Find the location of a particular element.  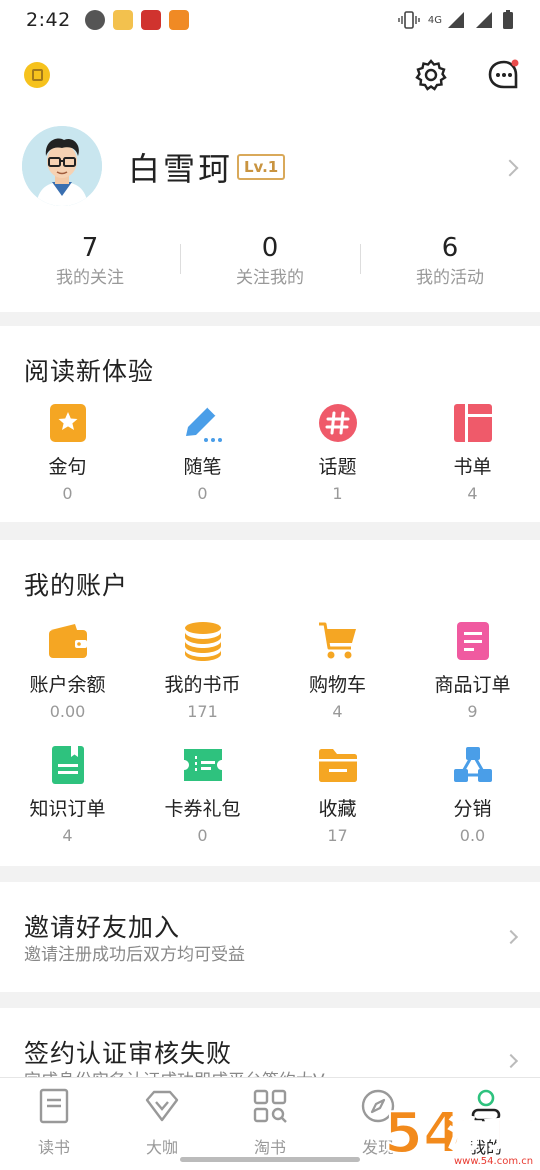

invite-subtitle: 邀请注册成功后双方均可受益 is located at coordinates (134, 955).